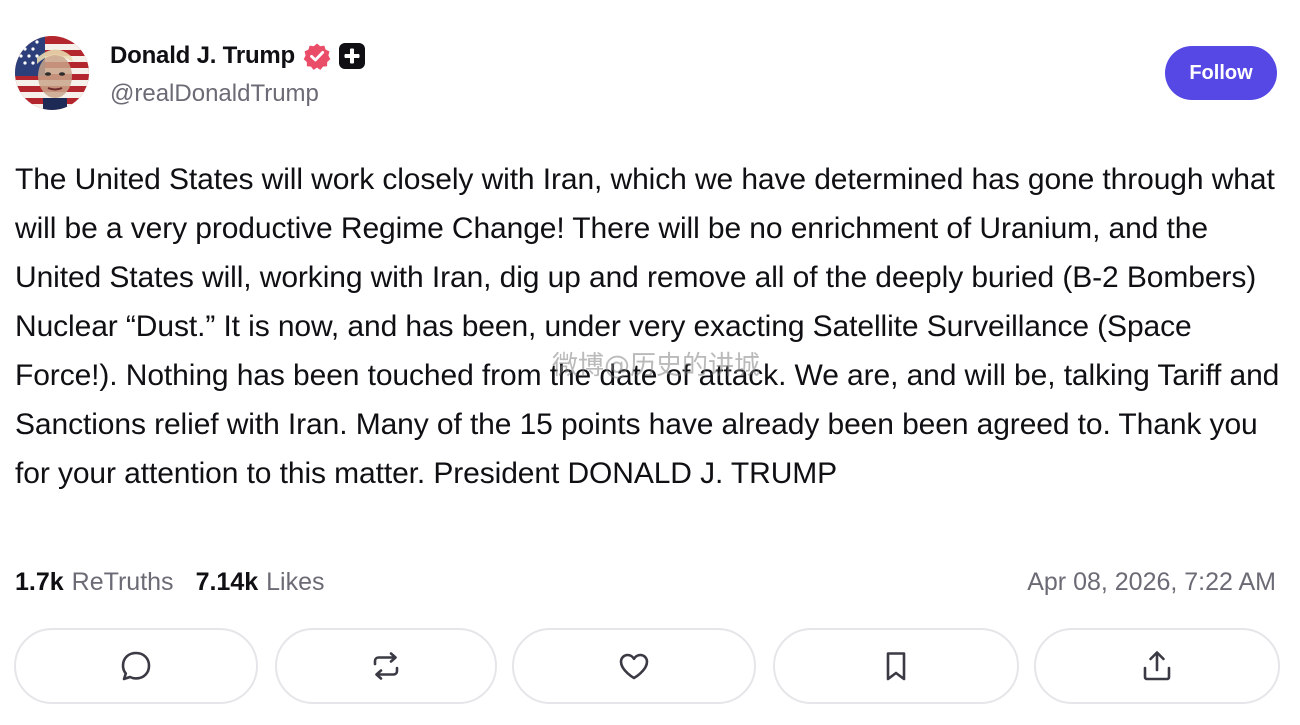 The image size is (1300, 725). What do you see at coordinates (260, 582) in the screenshot?
I see `likes-stat: 7.14k Likes` at bounding box center [260, 582].